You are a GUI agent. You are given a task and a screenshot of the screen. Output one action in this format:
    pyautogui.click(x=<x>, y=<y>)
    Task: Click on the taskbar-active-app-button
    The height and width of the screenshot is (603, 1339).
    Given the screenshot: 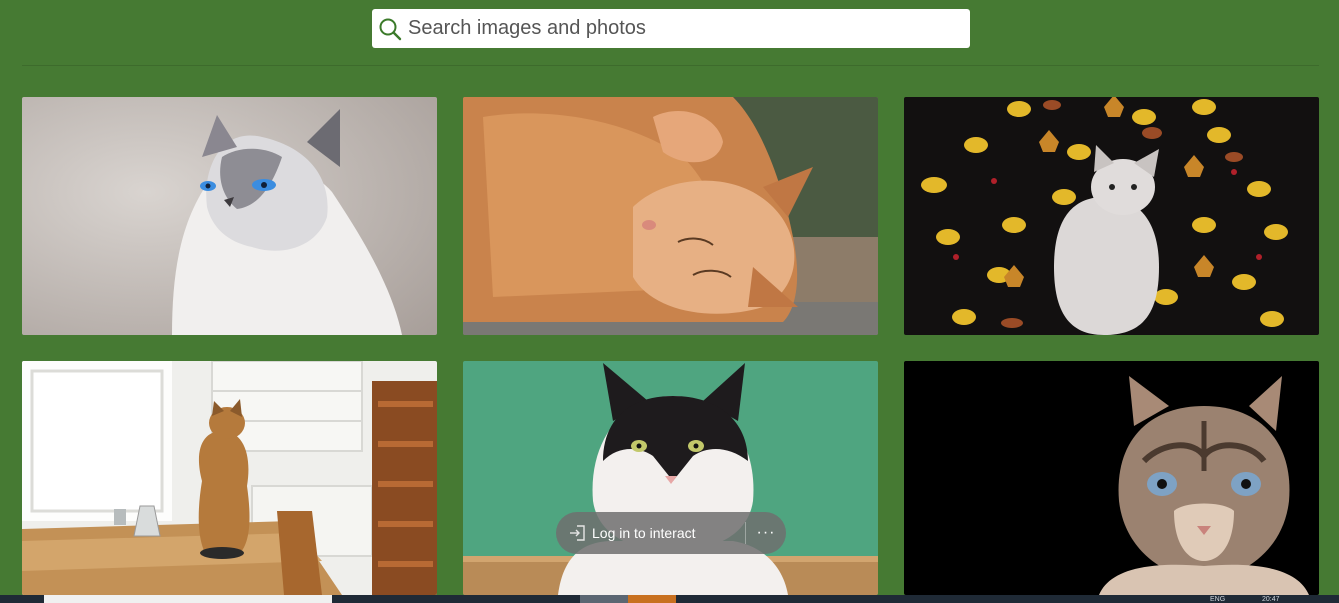 What is the action you would take?
    pyautogui.click(x=652, y=599)
    